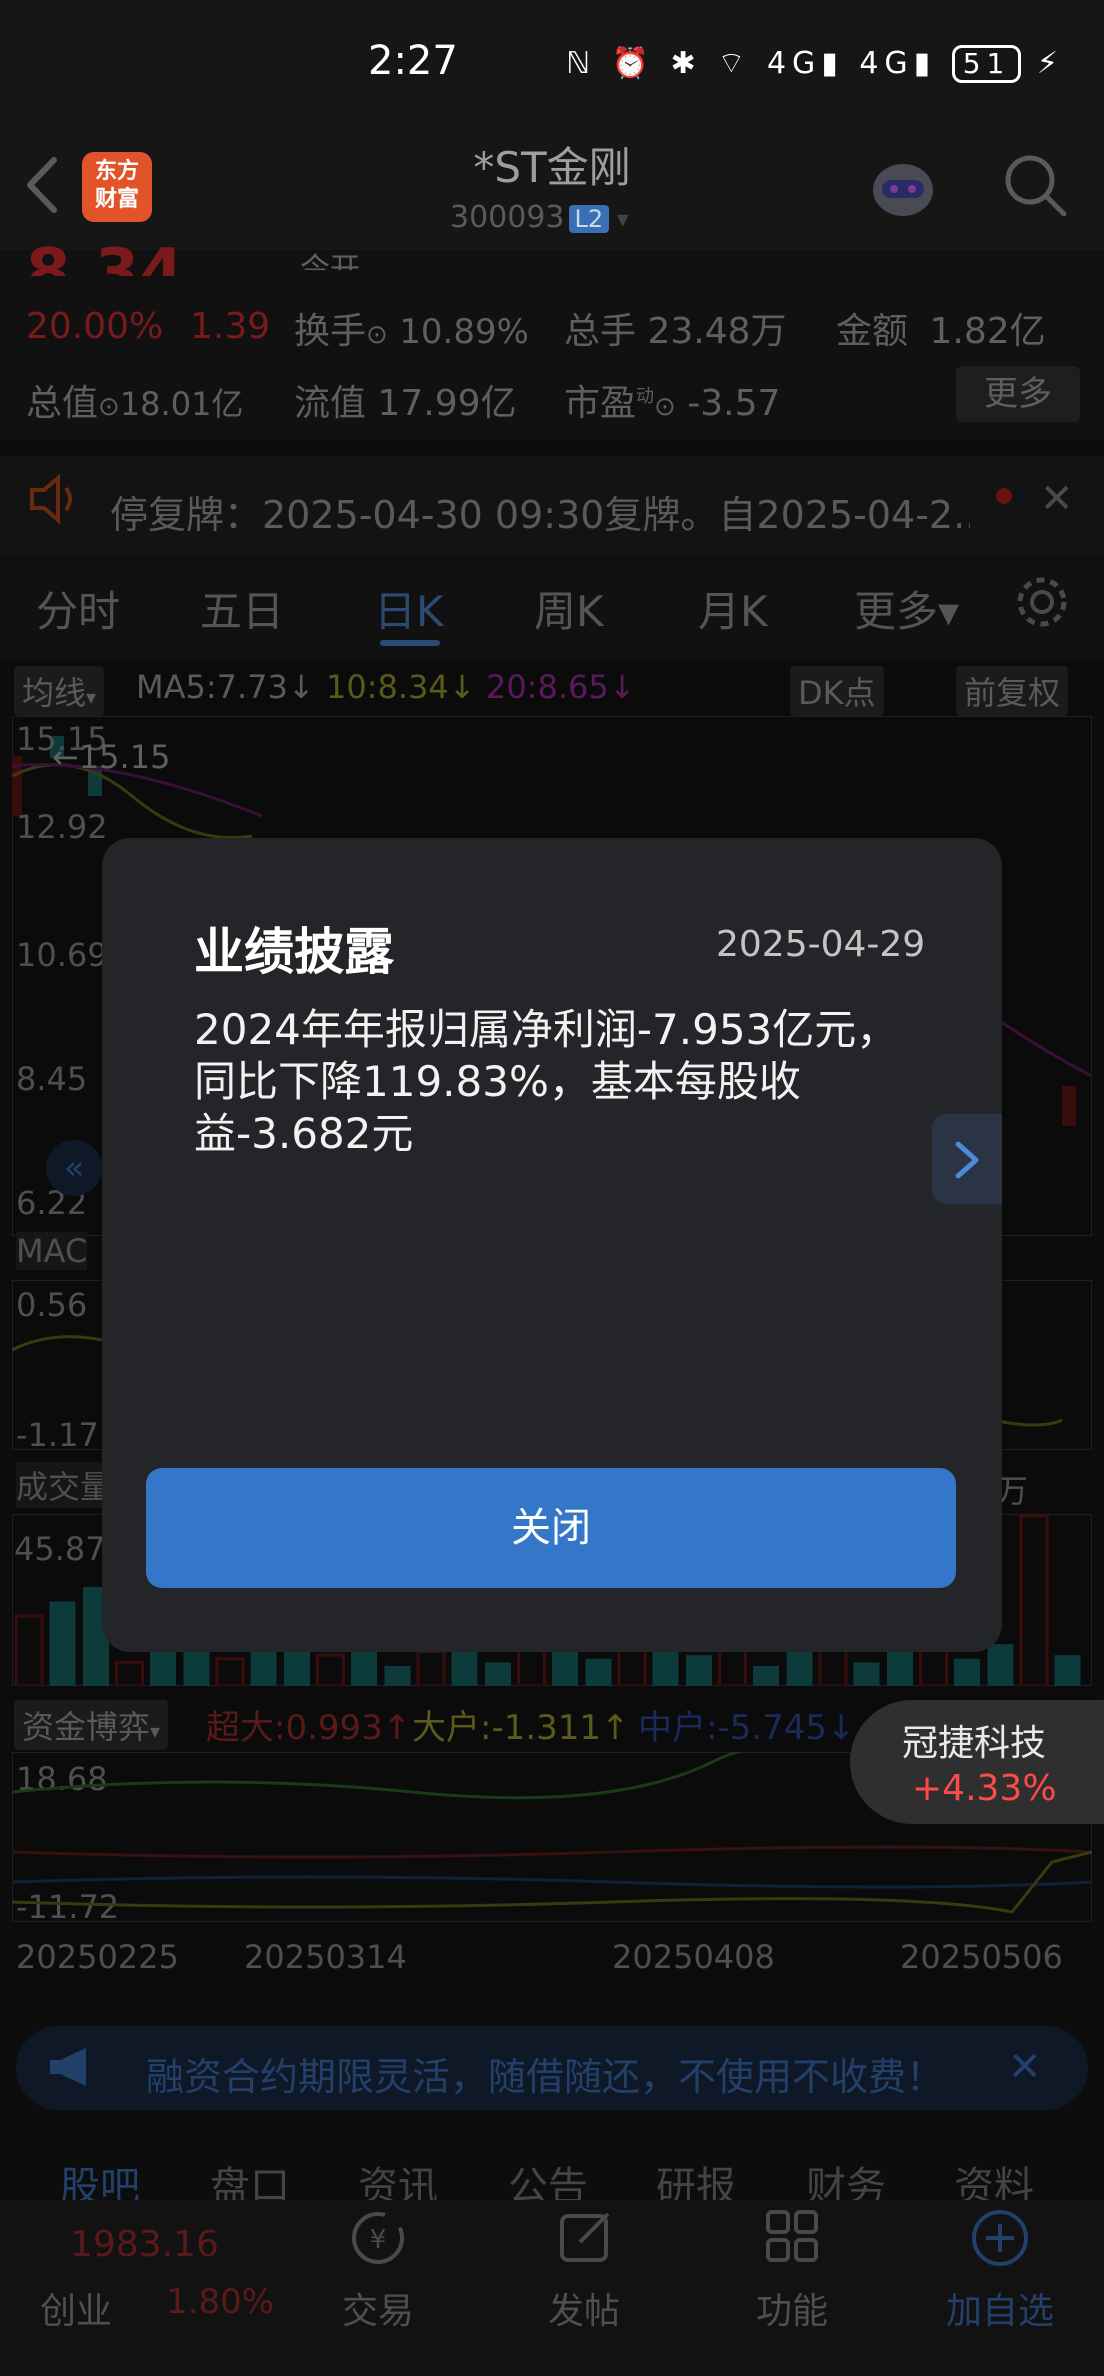 Image resolution: width=1104 pixels, height=2376 pixels. What do you see at coordinates (52, 1251) in the screenshot?
I see `macd-label: MAC` at bounding box center [52, 1251].